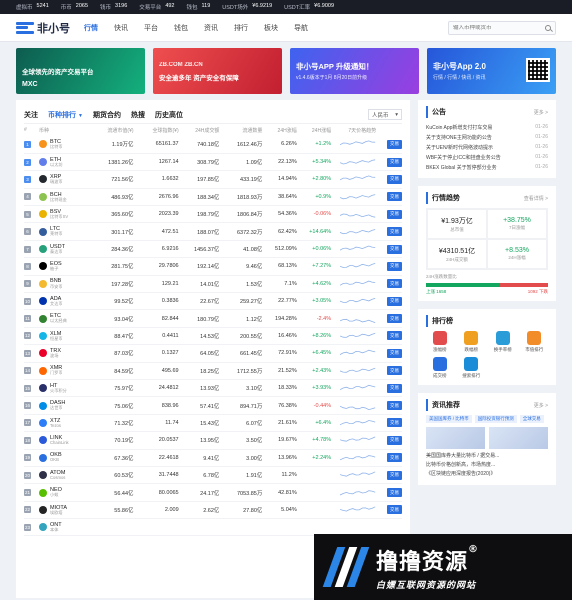 Image resolution: width=572 pixels, height=600 pixels. I want to click on notice-more-link: 更多 >, so click(541, 112).